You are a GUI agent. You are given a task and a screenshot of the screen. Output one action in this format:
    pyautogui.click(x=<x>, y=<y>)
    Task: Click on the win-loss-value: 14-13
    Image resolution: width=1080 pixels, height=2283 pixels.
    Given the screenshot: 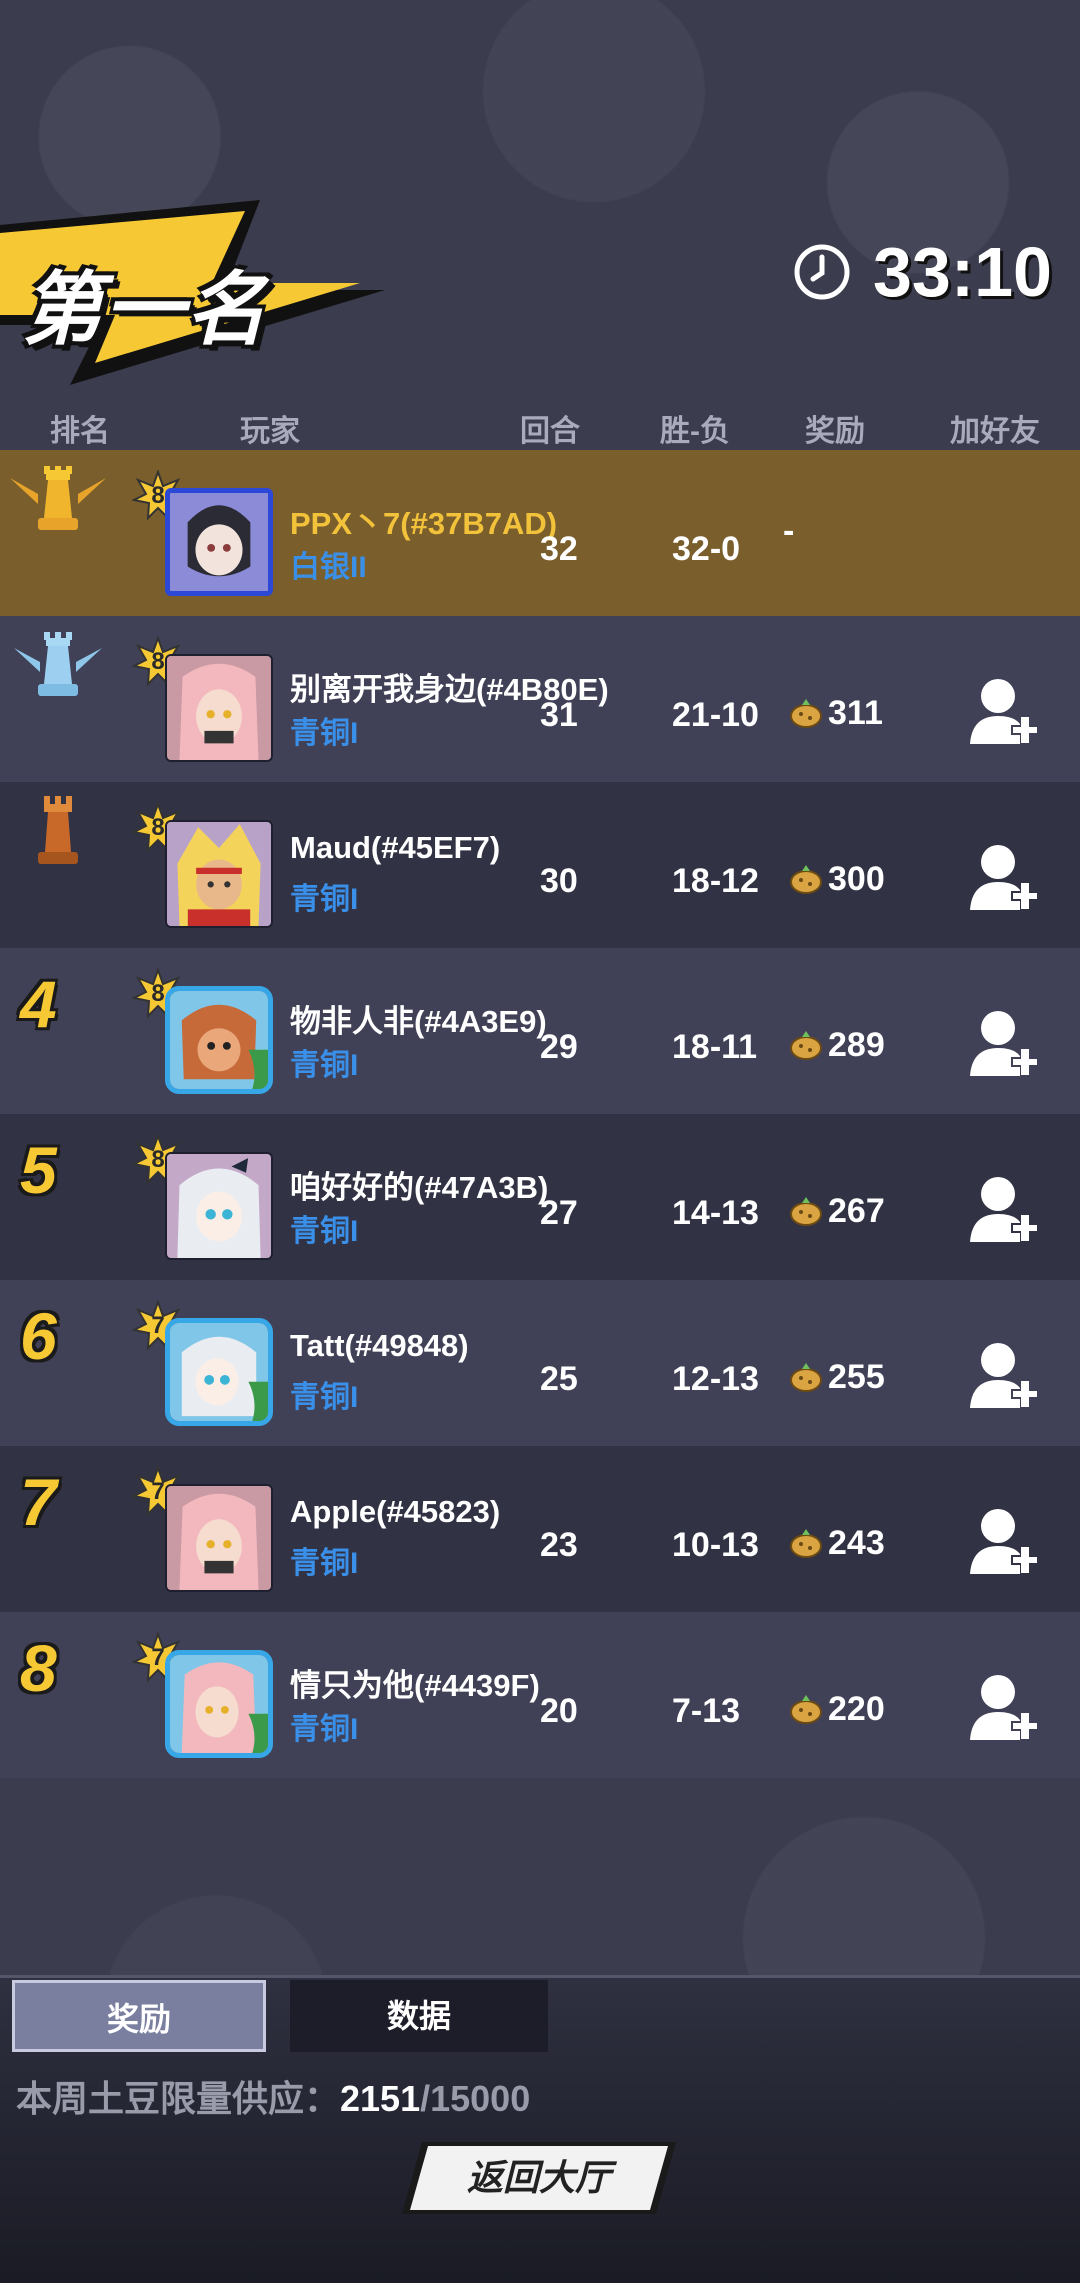 What is the action you would take?
    pyautogui.click(x=715, y=1213)
    